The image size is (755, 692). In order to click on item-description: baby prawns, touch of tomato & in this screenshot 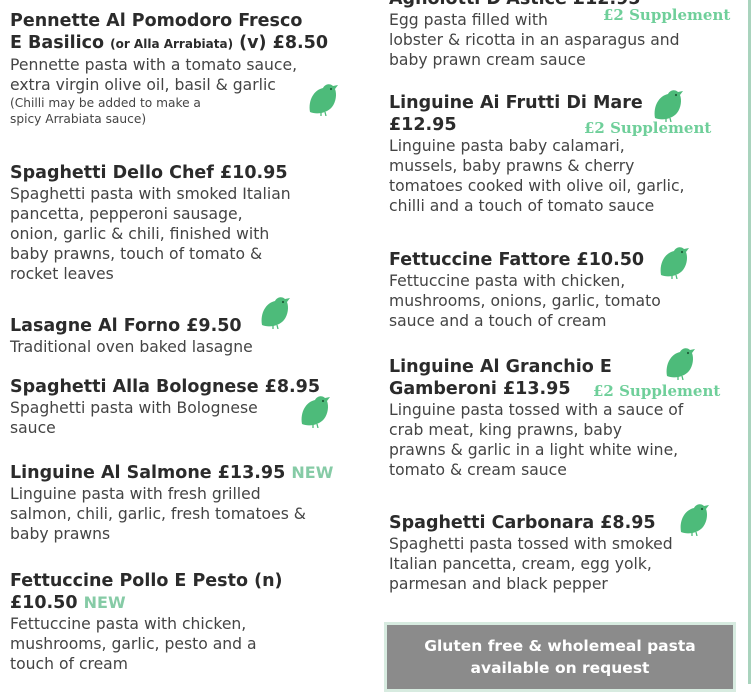, I will do `click(136, 254)`.